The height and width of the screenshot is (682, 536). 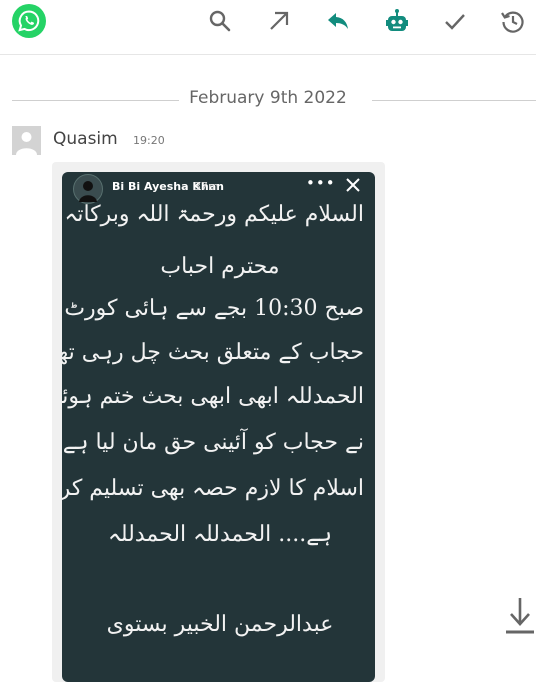 What do you see at coordinates (149, 140) in the screenshot?
I see `message-time: 19:20` at bounding box center [149, 140].